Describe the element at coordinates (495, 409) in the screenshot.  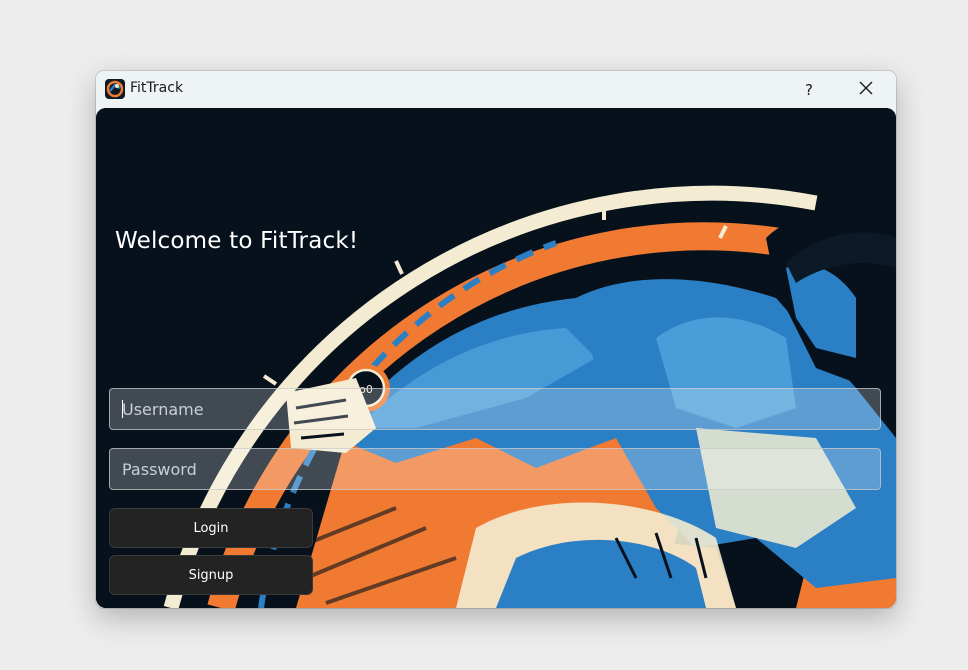
I see `username-input` at that location.